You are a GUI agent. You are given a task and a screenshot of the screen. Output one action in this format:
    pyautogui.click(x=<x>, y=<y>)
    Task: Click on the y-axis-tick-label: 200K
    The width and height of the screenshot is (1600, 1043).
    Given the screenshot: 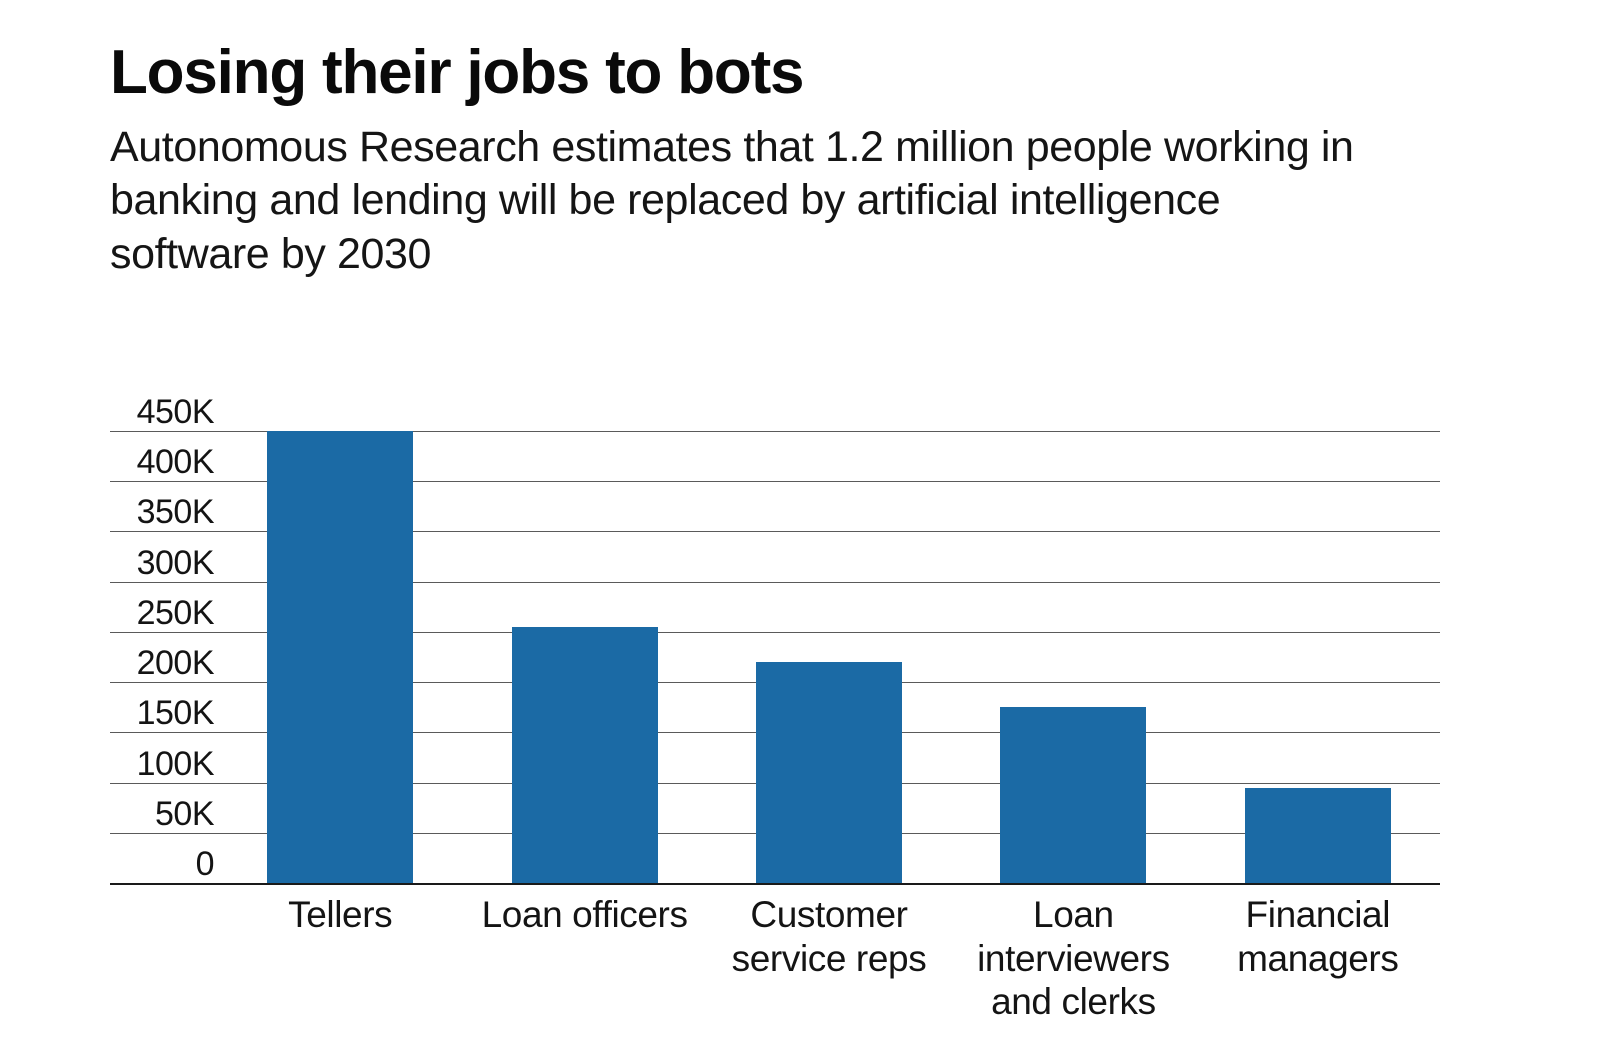 What is the action you would take?
    pyautogui.click(x=175, y=663)
    